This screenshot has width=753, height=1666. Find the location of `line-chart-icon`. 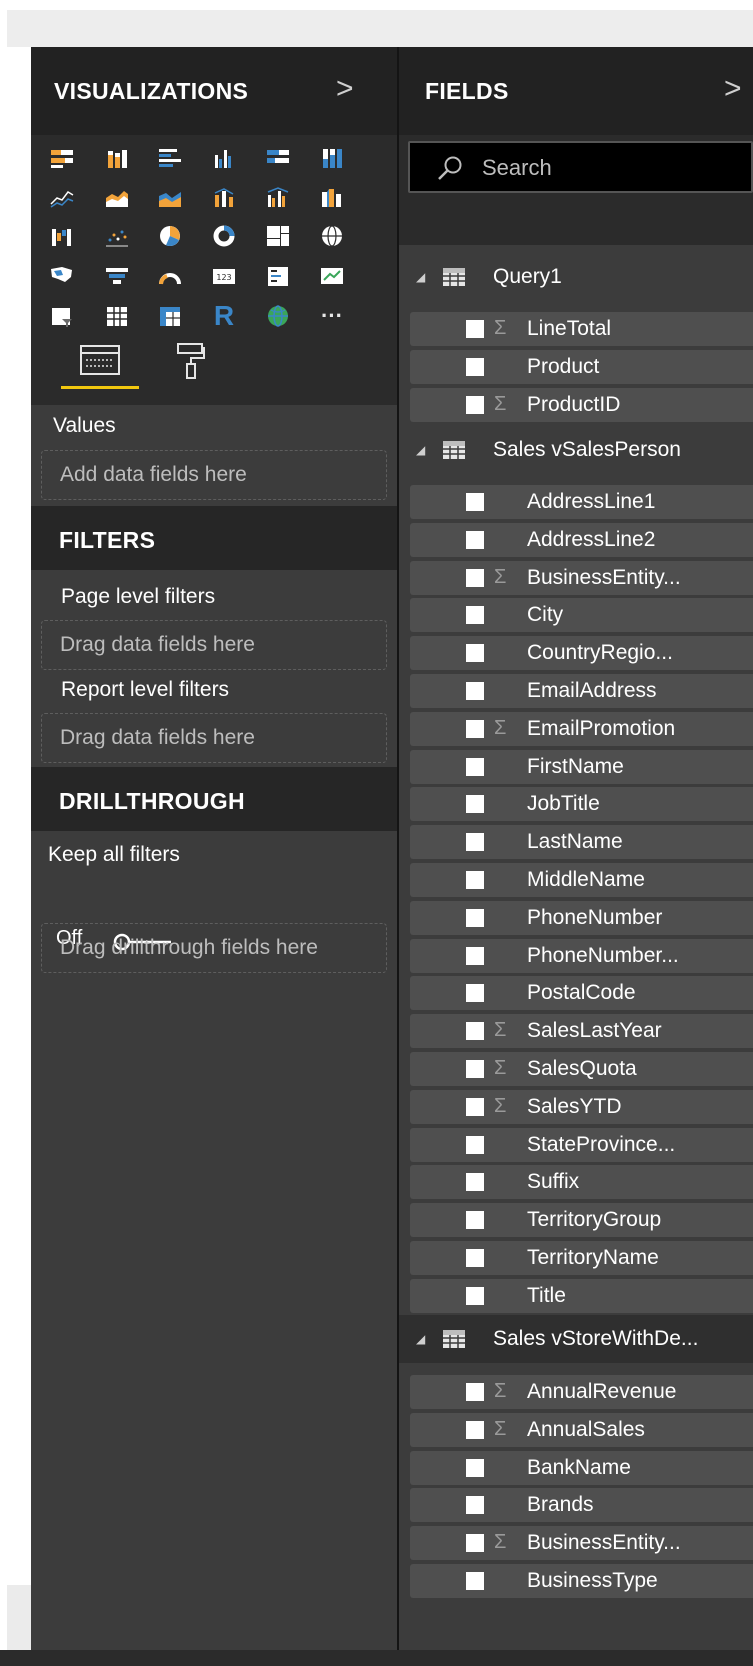

line-chart-icon is located at coordinates (62, 197).